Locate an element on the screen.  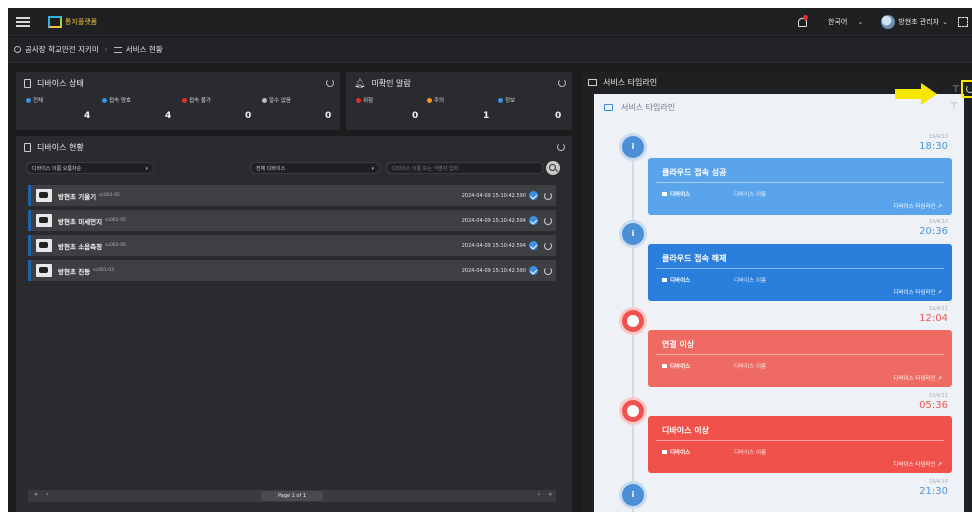
device-id: sc001-06 is located at coordinates (115, 245).